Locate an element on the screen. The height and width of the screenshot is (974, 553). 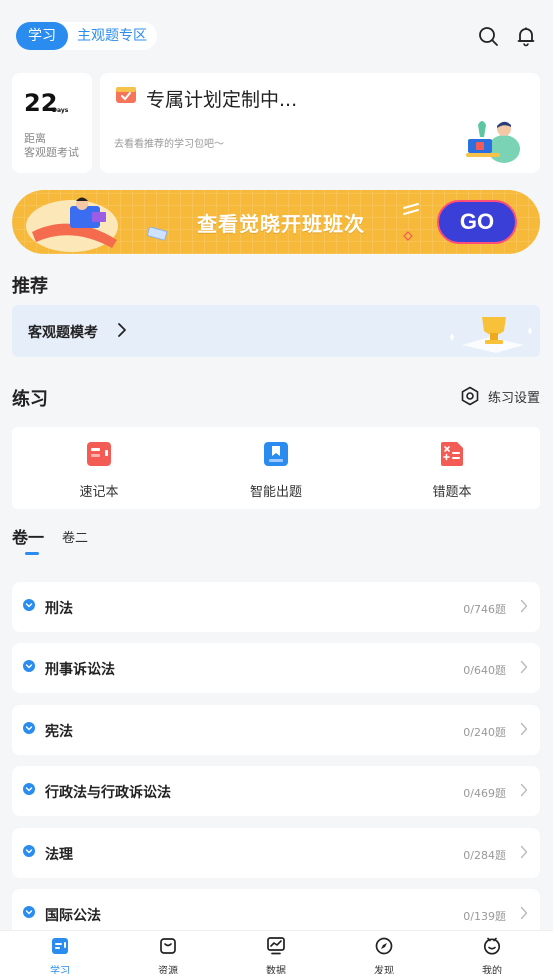
subject-progress: 0/746题 is located at coordinates (484, 609).